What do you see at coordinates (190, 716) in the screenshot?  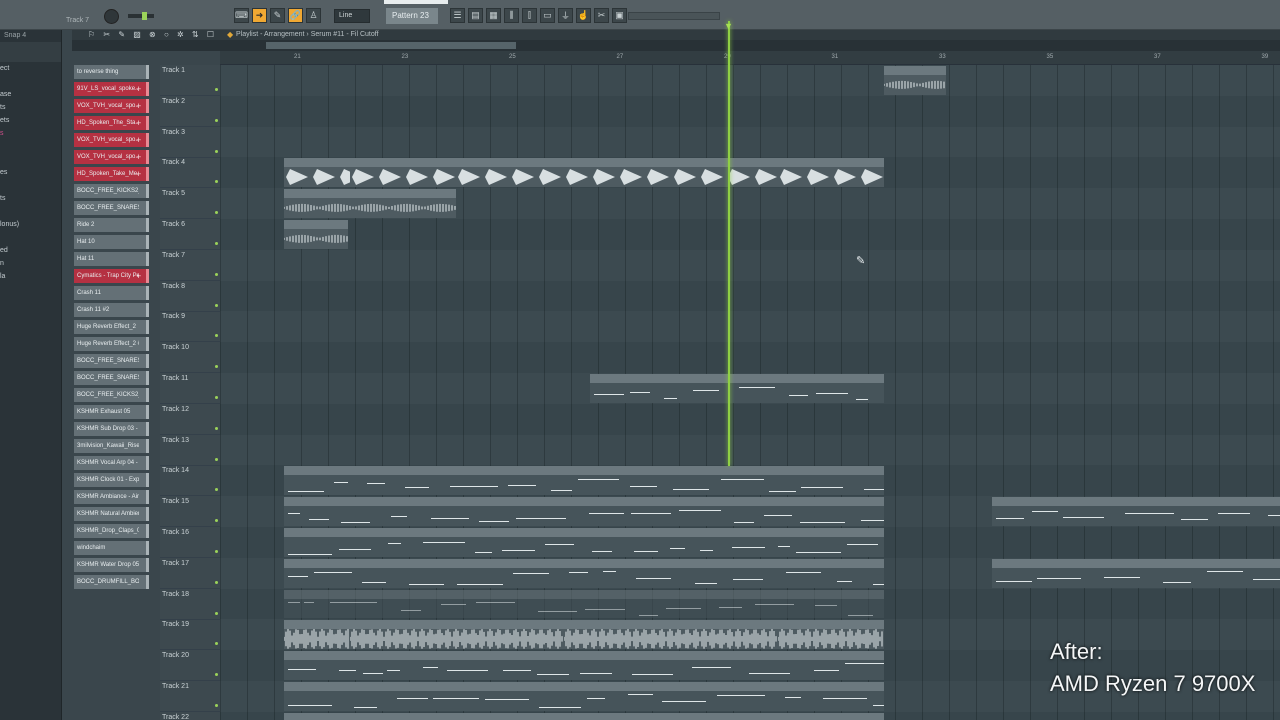 I see `track-header: Track 22` at bounding box center [190, 716].